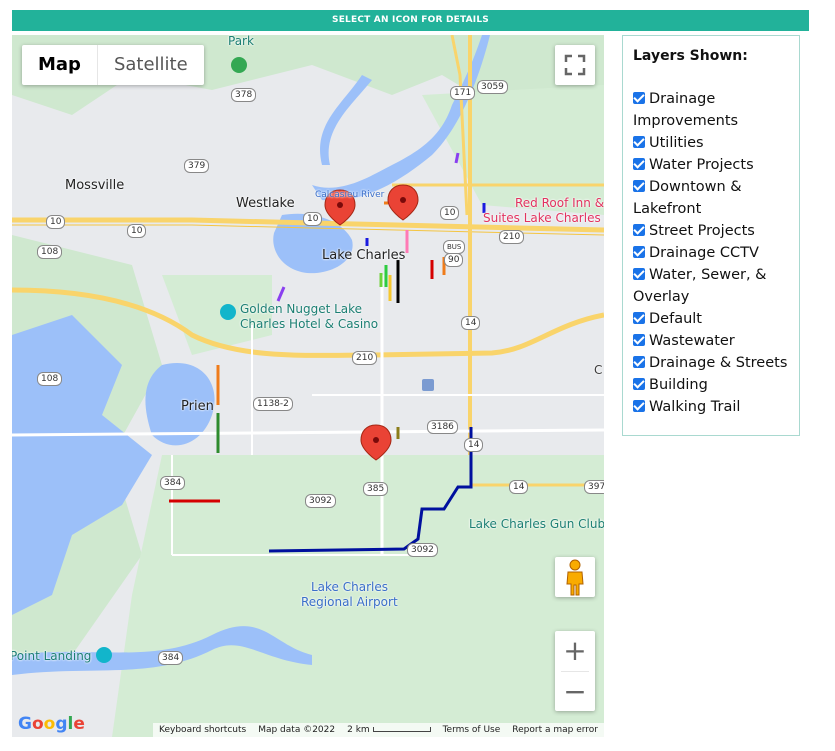 The image size is (835, 751). Describe the element at coordinates (598, 370) in the screenshot. I see `edge-label: C` at that location.